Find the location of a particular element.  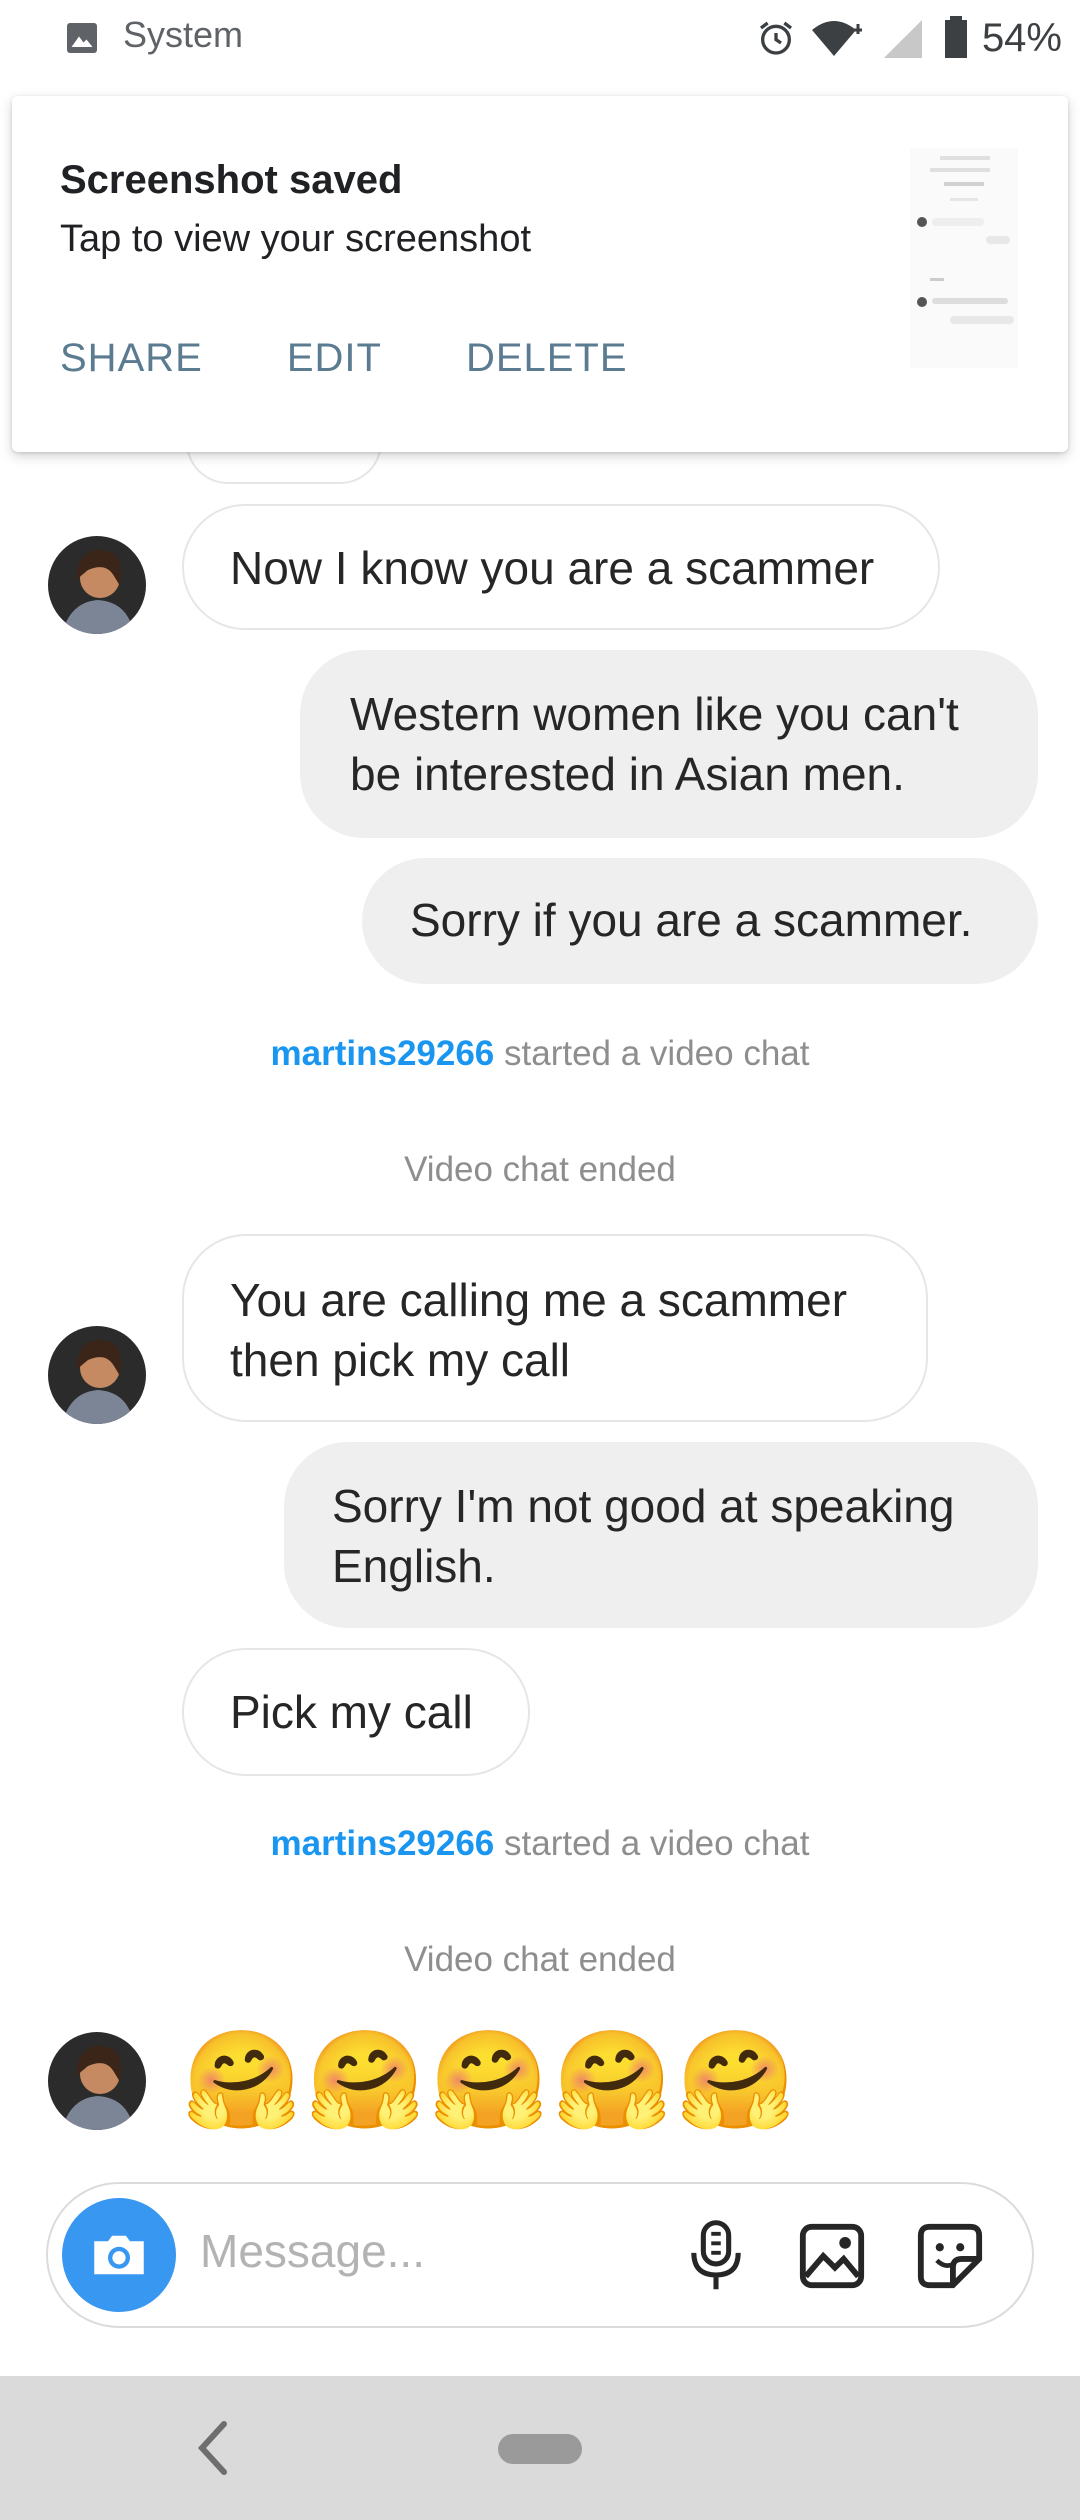

microphone-icon is located at coordinates (716, 2255).